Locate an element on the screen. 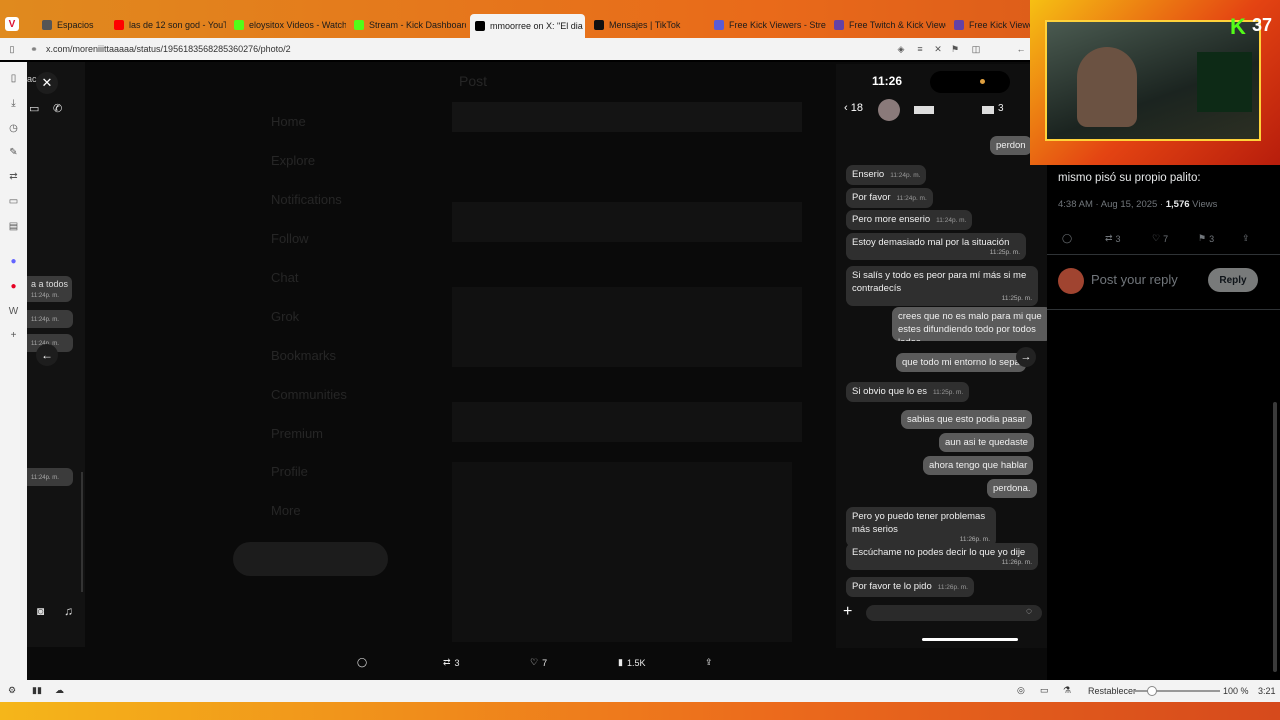 This screenshot has height=720, width=1280. pinterest-icon: ● is located at coordinates (13, 286).